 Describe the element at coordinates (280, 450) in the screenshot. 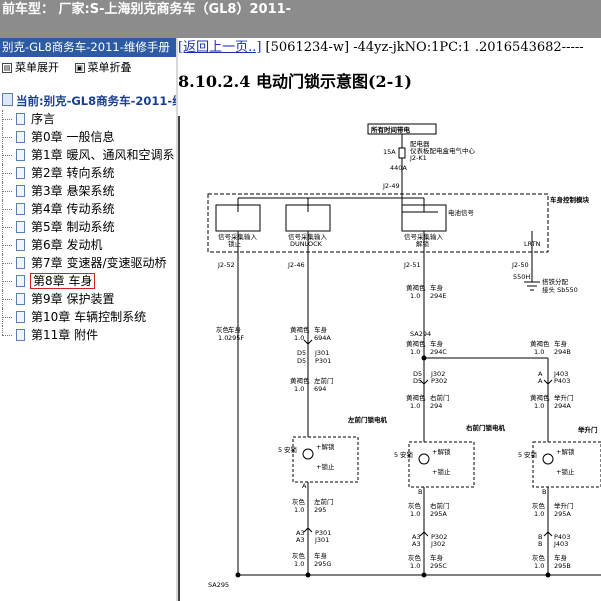

I see `left-relay-num: 5` at that location.